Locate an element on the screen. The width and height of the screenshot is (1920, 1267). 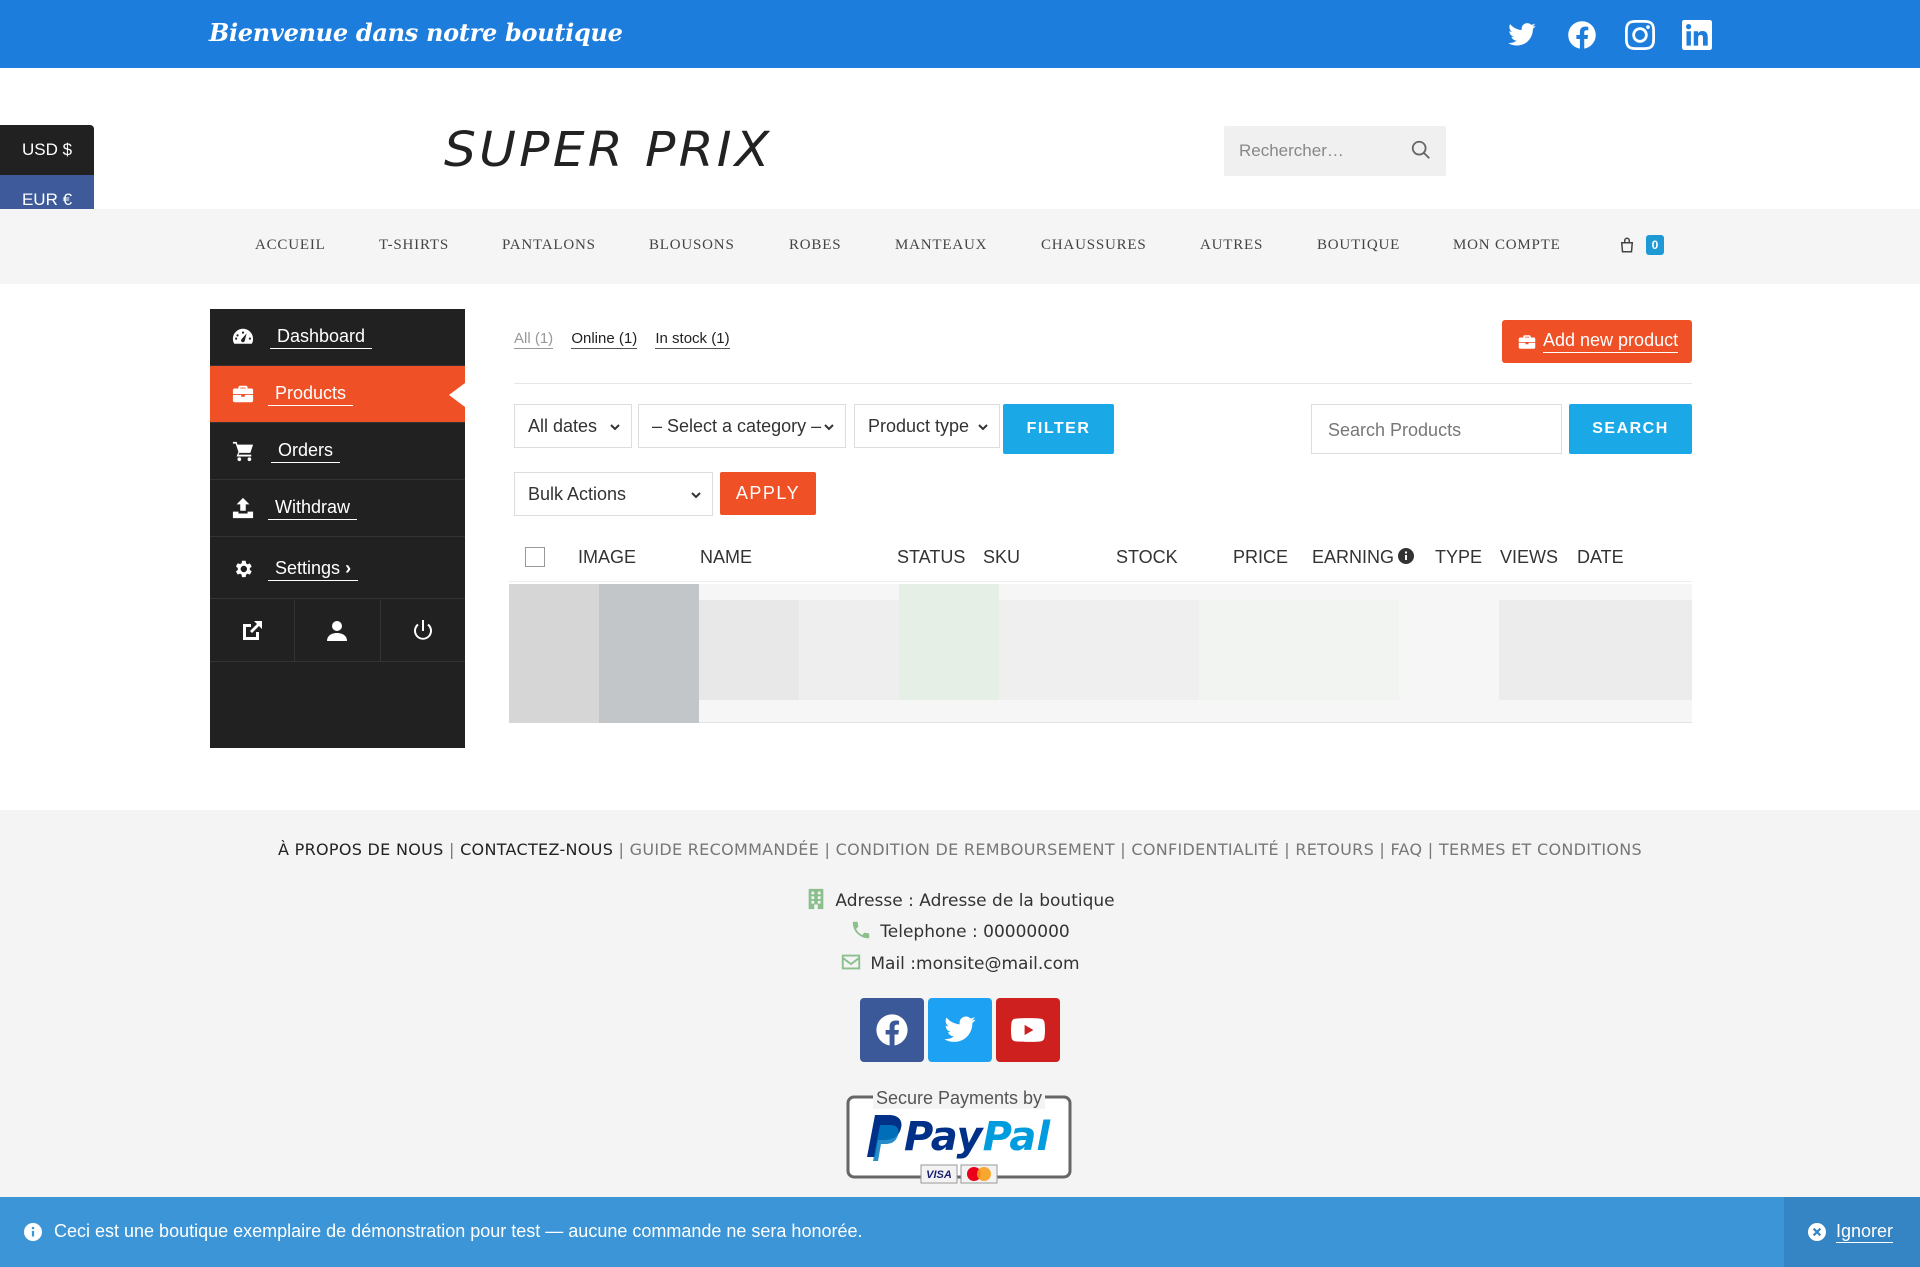
divider is located at coordinates (1103, 383).